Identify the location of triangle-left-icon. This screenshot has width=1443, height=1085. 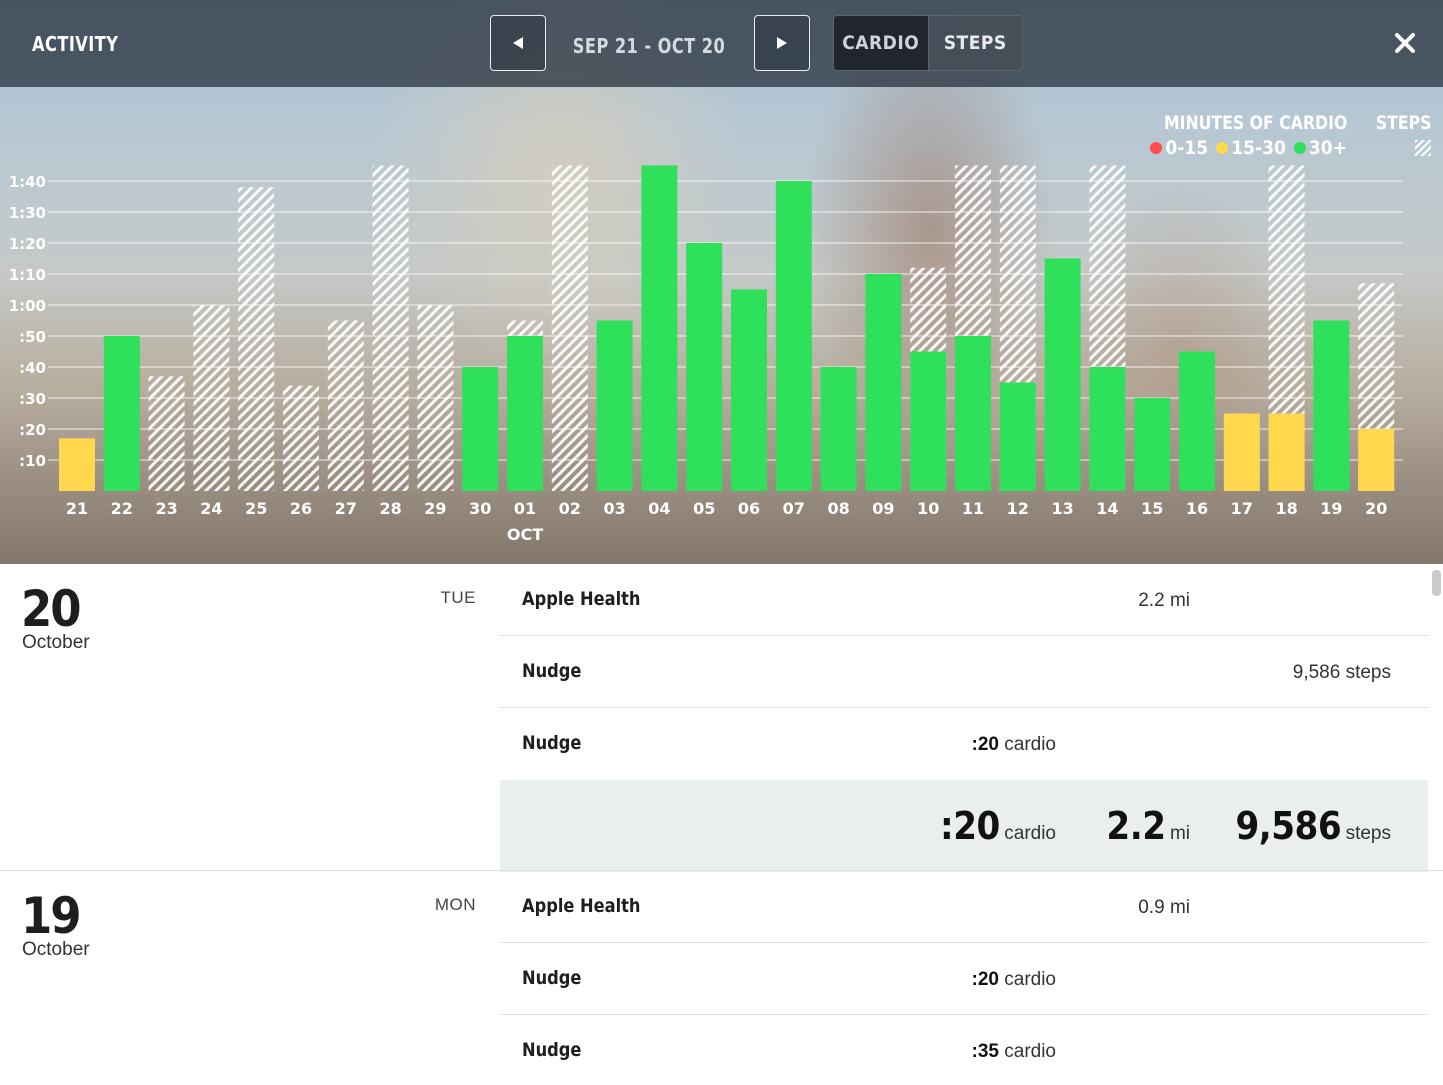
(518, 43).